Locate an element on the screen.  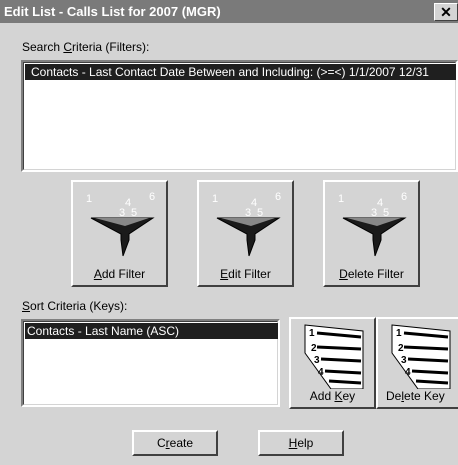
window-title: Edit List - Calls List for 2007 (MGR) is located at coordinates (112, 11).